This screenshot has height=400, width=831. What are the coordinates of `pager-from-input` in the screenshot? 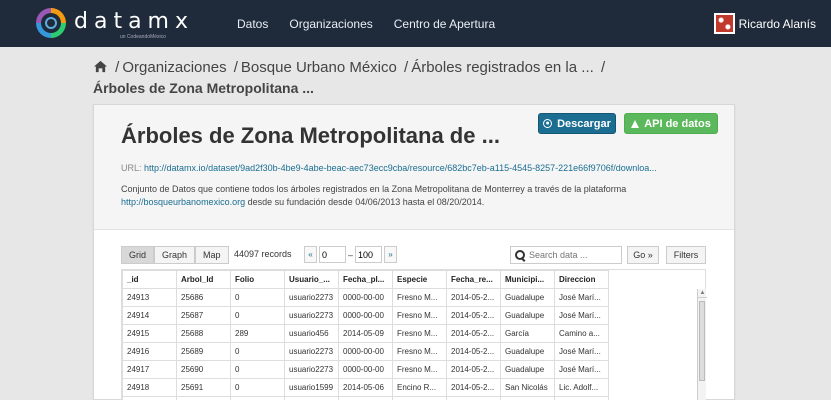 It's located at (332, 254).